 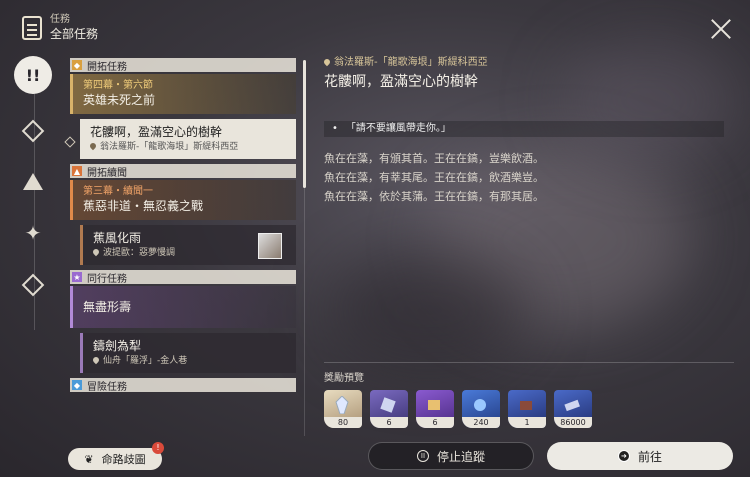 What do you see at coordinates (107, 387) in the screenshot?
I see `category-label: 冒險任務` at bounding box center [107, 387].